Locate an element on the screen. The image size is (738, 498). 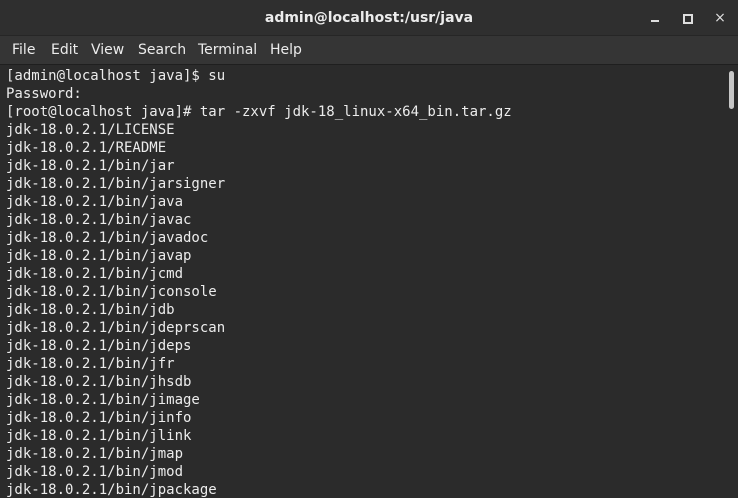
terminal-line: jdk-18.0.2.1/bin/jarsigner is located at coordinates (116, 184).